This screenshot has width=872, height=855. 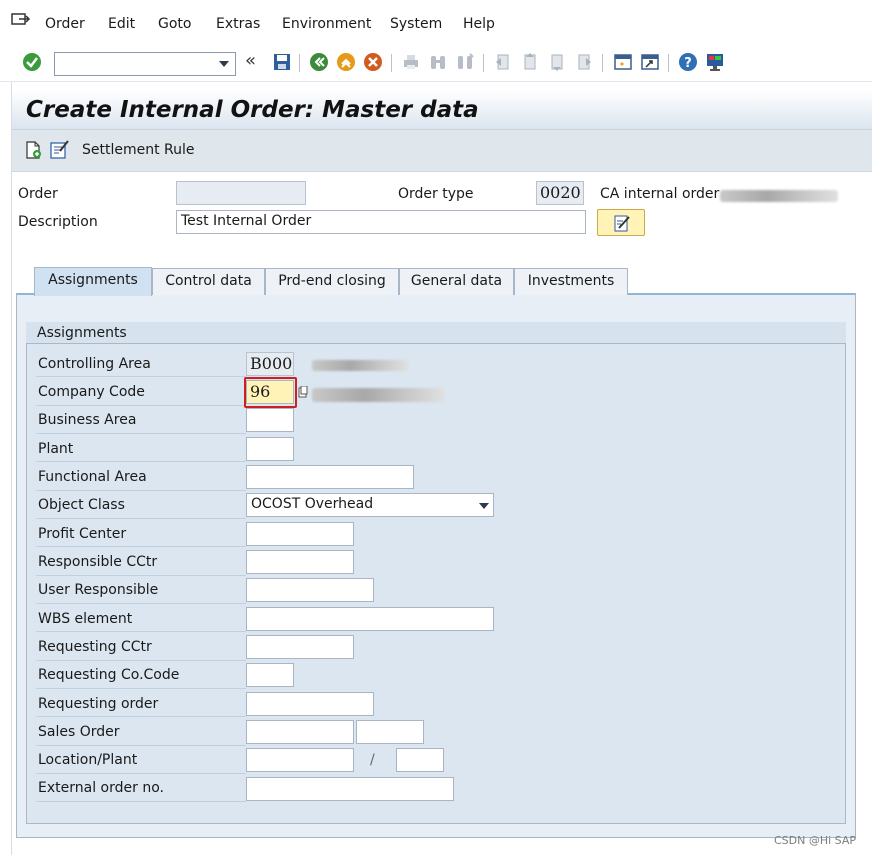 What do you see at coordinates (300, 647) in the screenshot?
I see `requesting-cctr-field` at bounding box center [300, 647].